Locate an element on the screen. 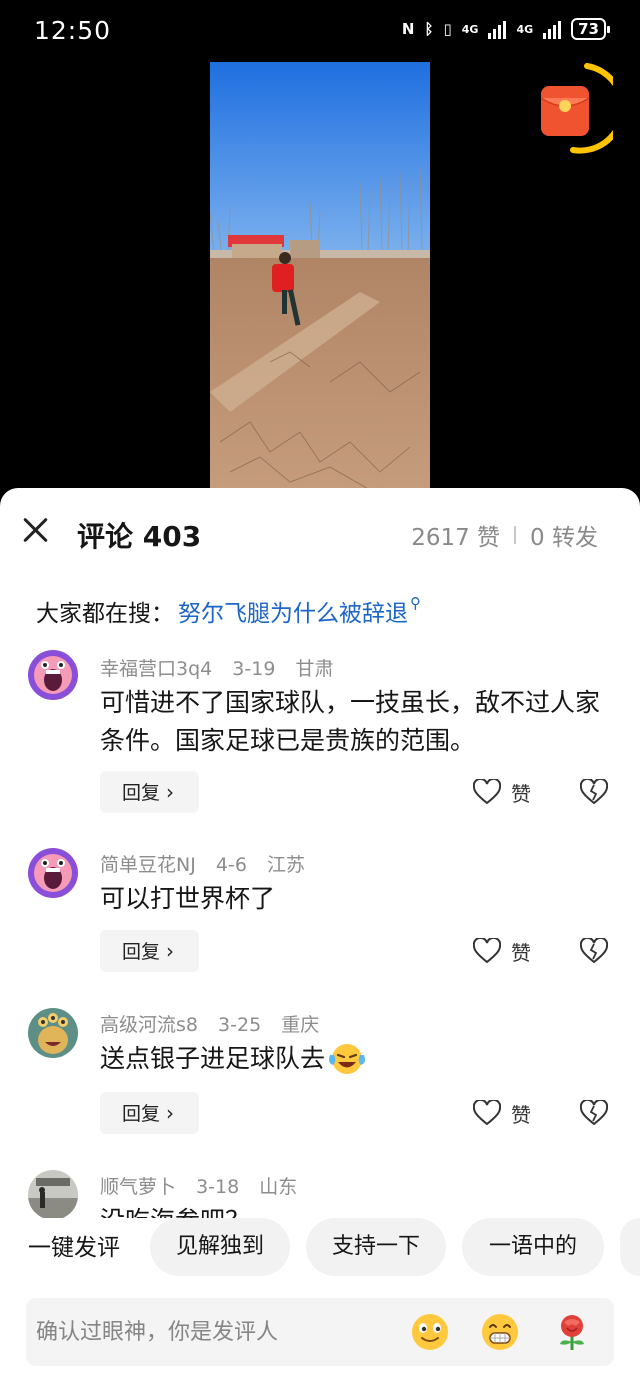  close-icon is located at coordinates (36, 530).